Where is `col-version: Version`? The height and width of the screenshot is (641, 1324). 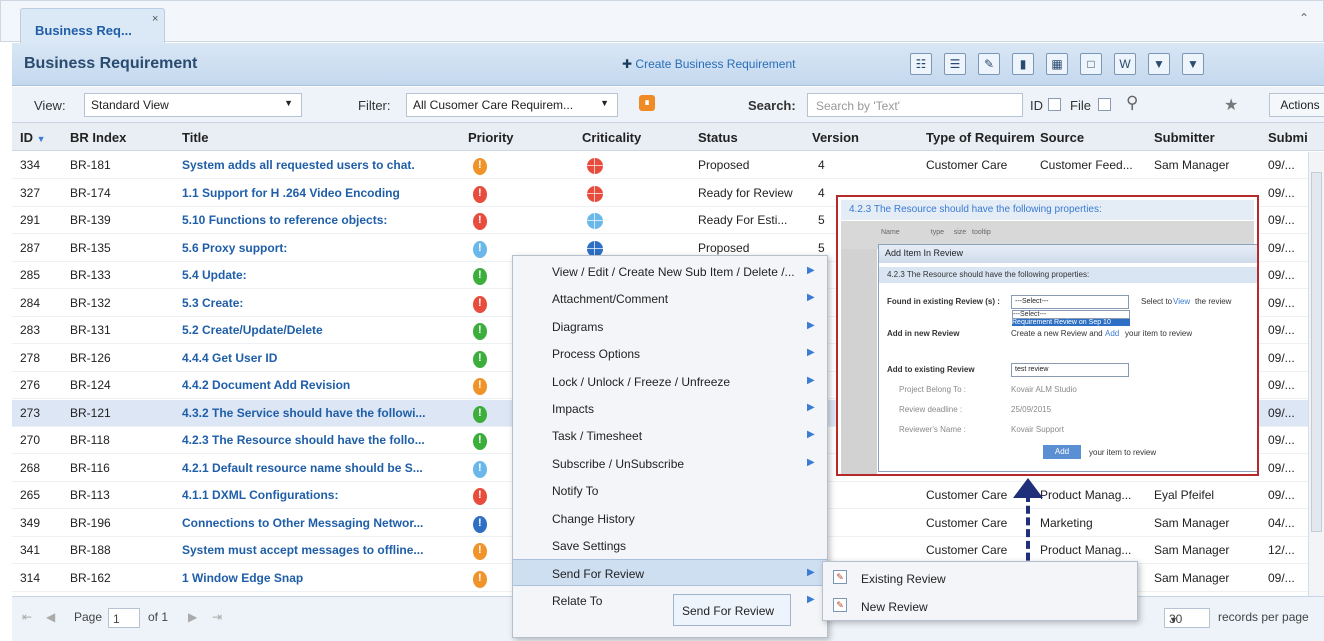 col-version: Version is located at coordinates (835, 137).